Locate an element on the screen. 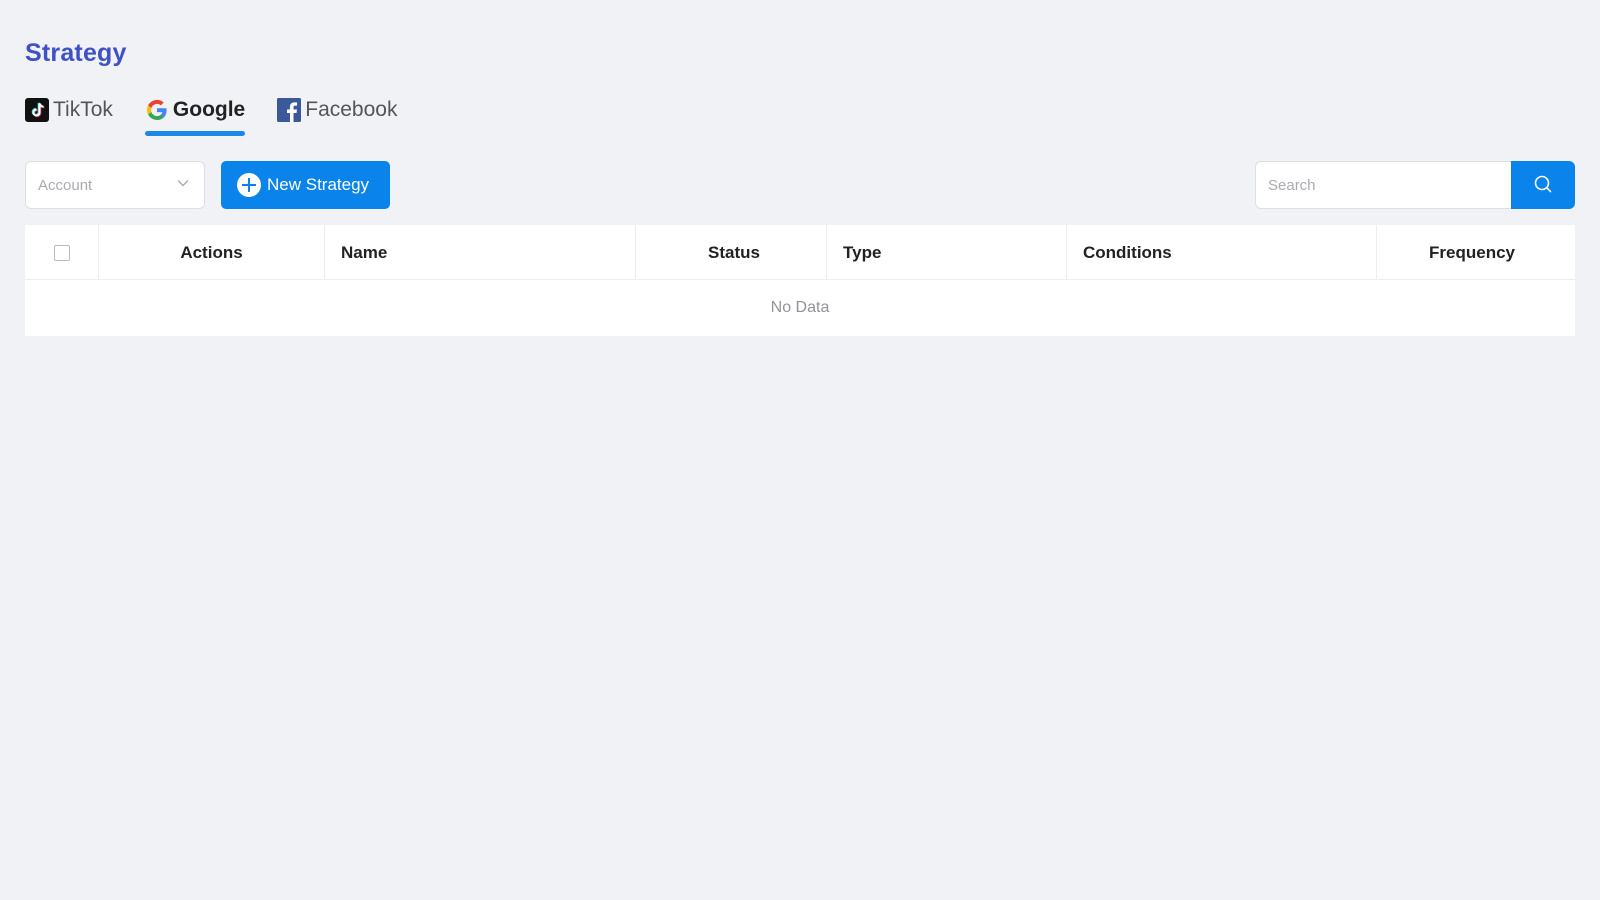 This screenshot has width=1600, height=900. search-group is located at coordinates (1415, 185).